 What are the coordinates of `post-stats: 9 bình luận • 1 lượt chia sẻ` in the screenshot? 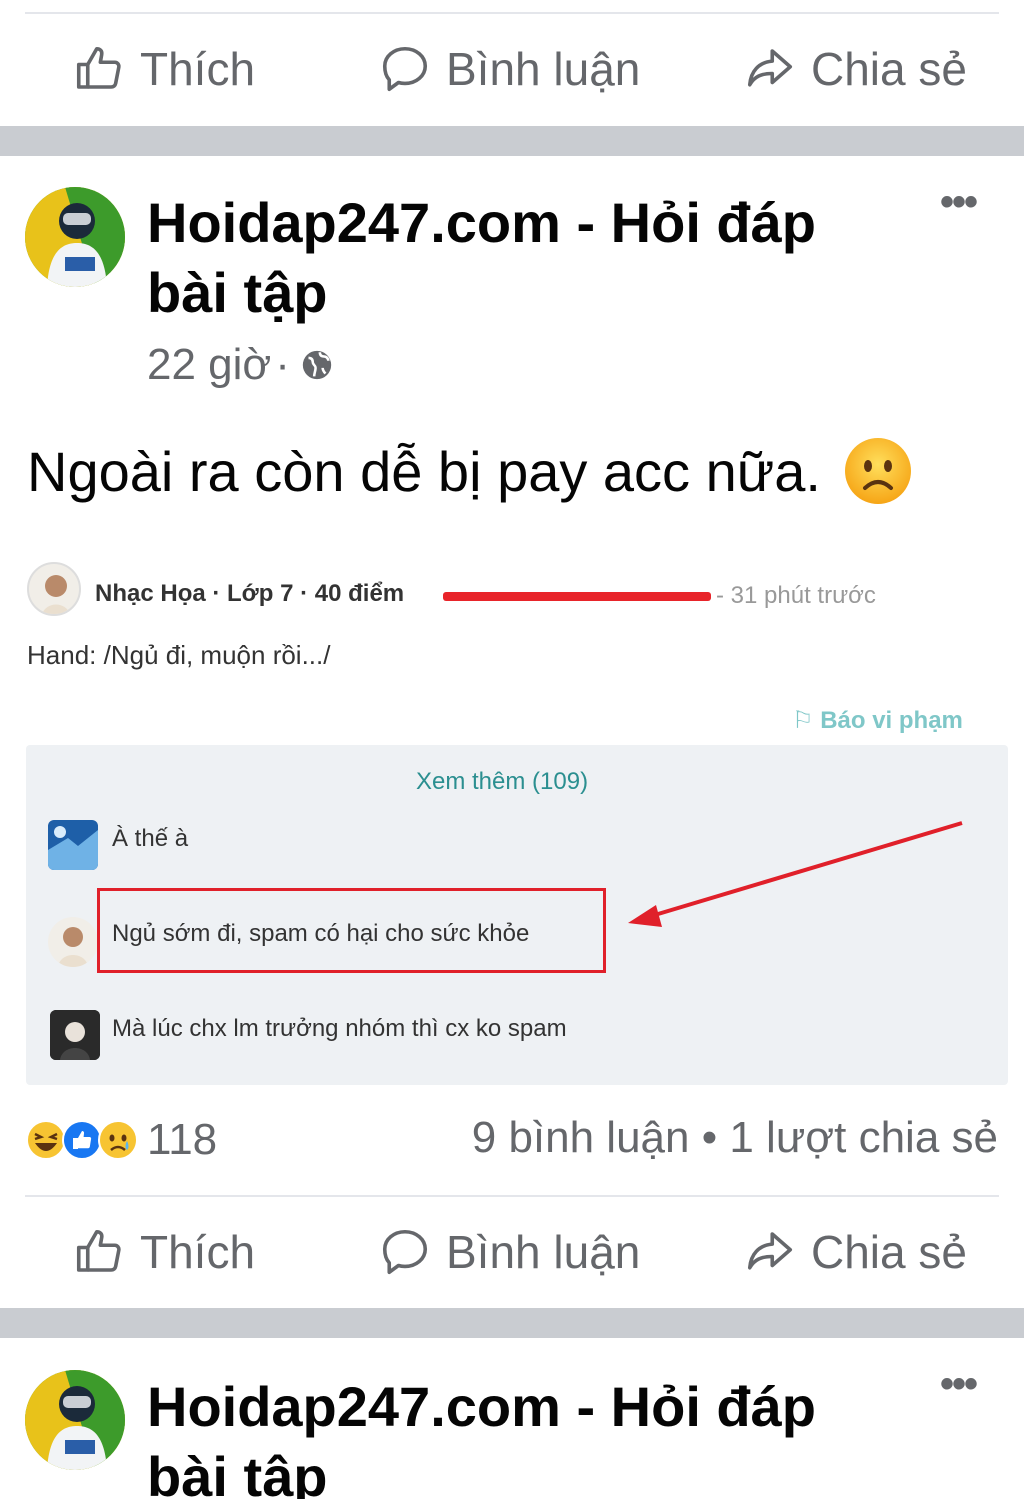 It's located at (735, 1138).